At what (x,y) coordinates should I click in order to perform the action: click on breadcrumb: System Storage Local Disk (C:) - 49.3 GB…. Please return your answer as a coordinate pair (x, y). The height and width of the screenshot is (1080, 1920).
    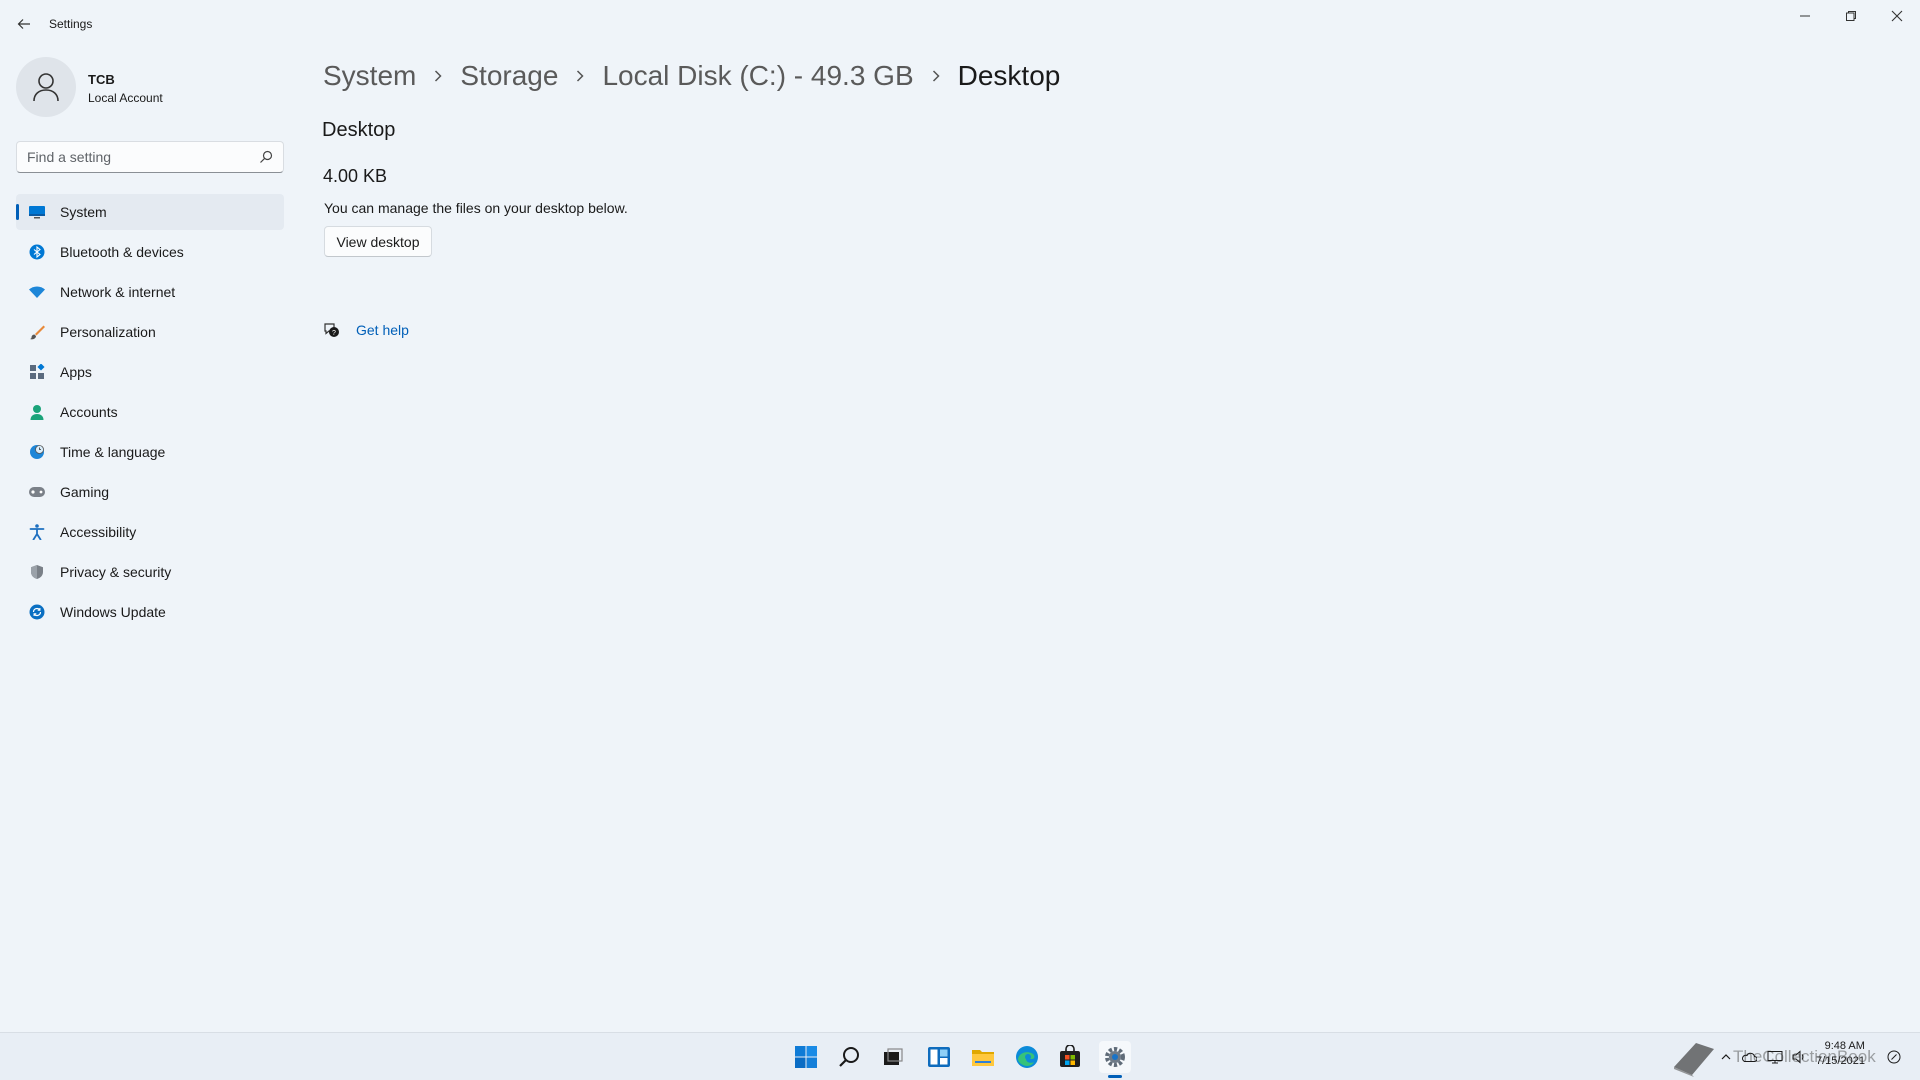
    Looking at the image, I should click on (691, 76).